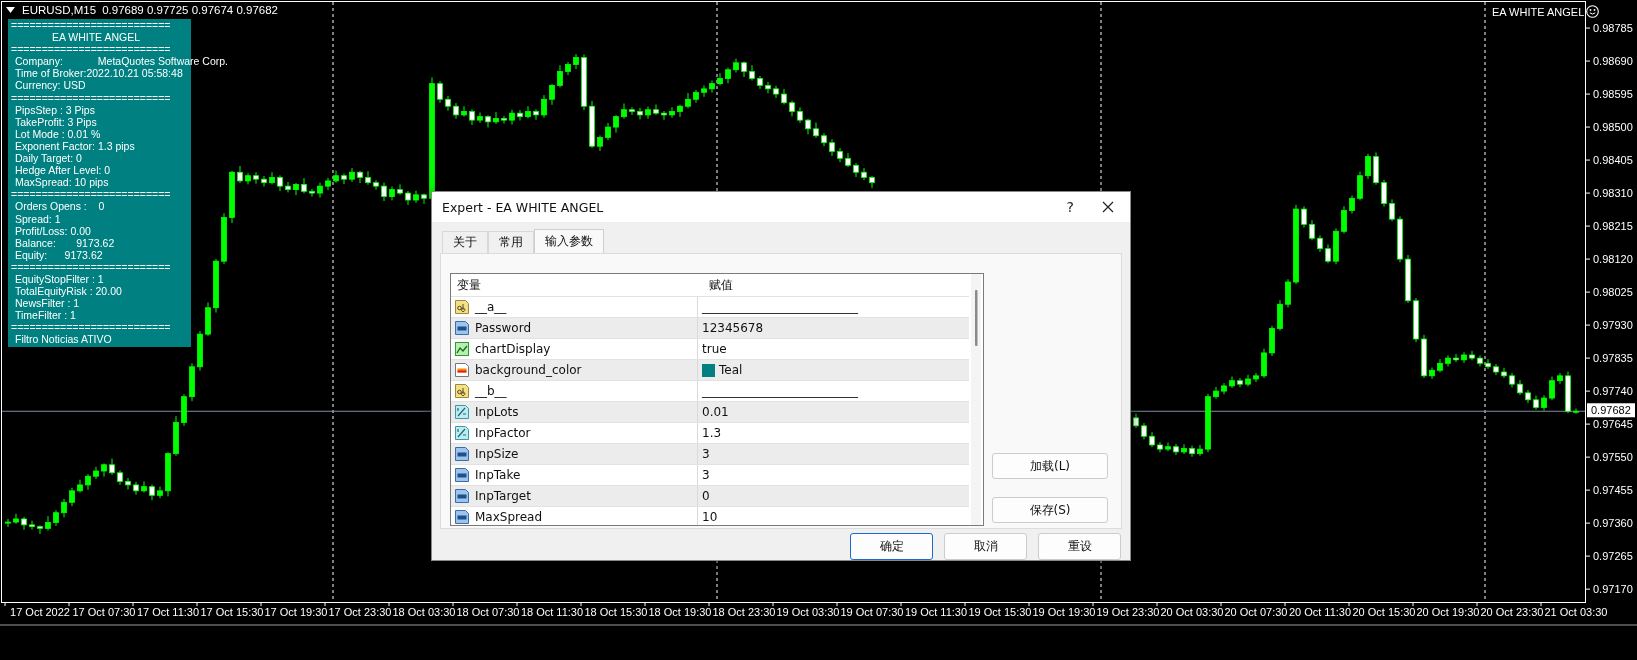 Image resolution: width=1637 pixels, height=660 pixels. I want to click on price-label: 0.97740, so click(1613, 391).